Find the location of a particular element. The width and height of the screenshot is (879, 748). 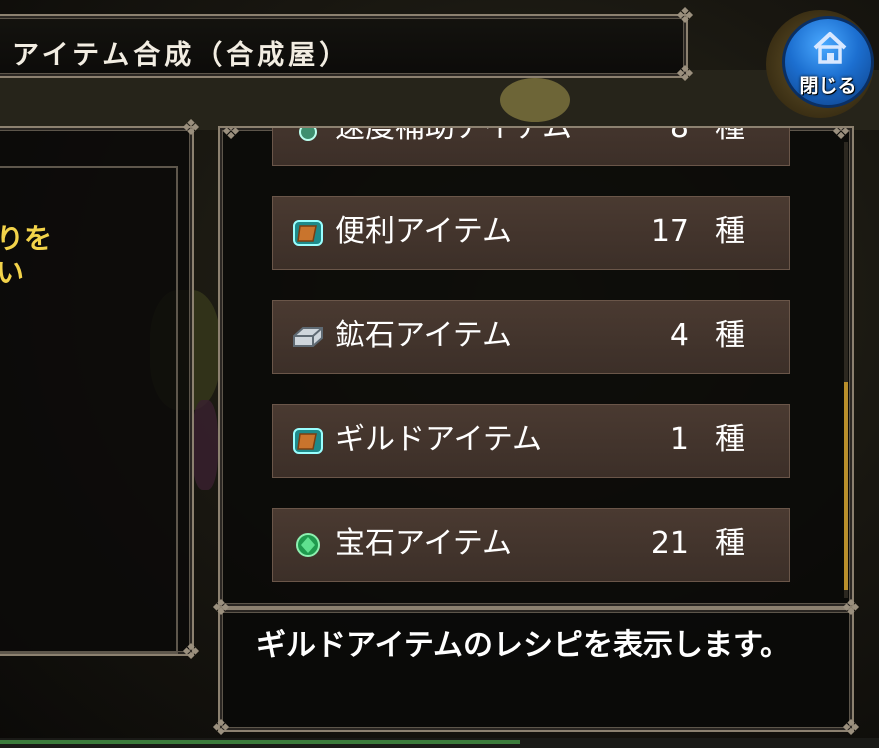

list-item-speed-assist: 速度補助アイテム 8 種 is located at coordinates (531, 146).